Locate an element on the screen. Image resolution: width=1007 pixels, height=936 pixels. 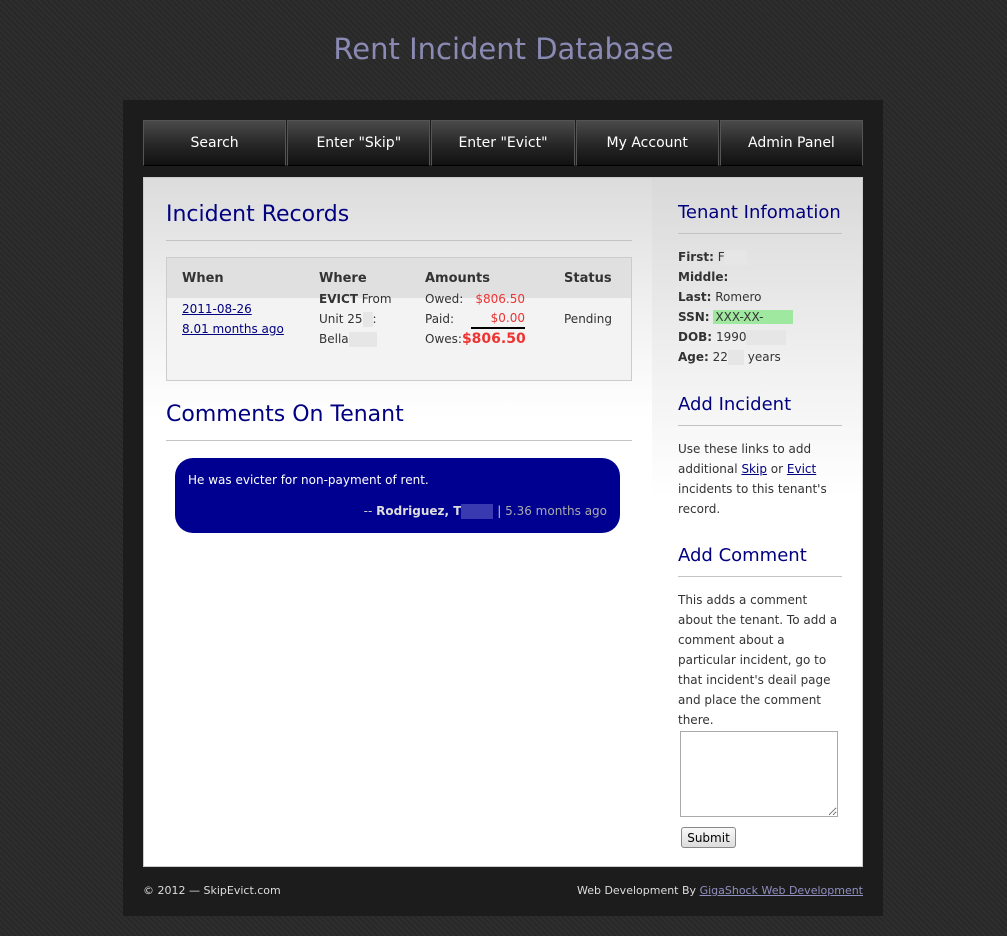
owes-value: $806.50 is located at coordinates (493, 339).